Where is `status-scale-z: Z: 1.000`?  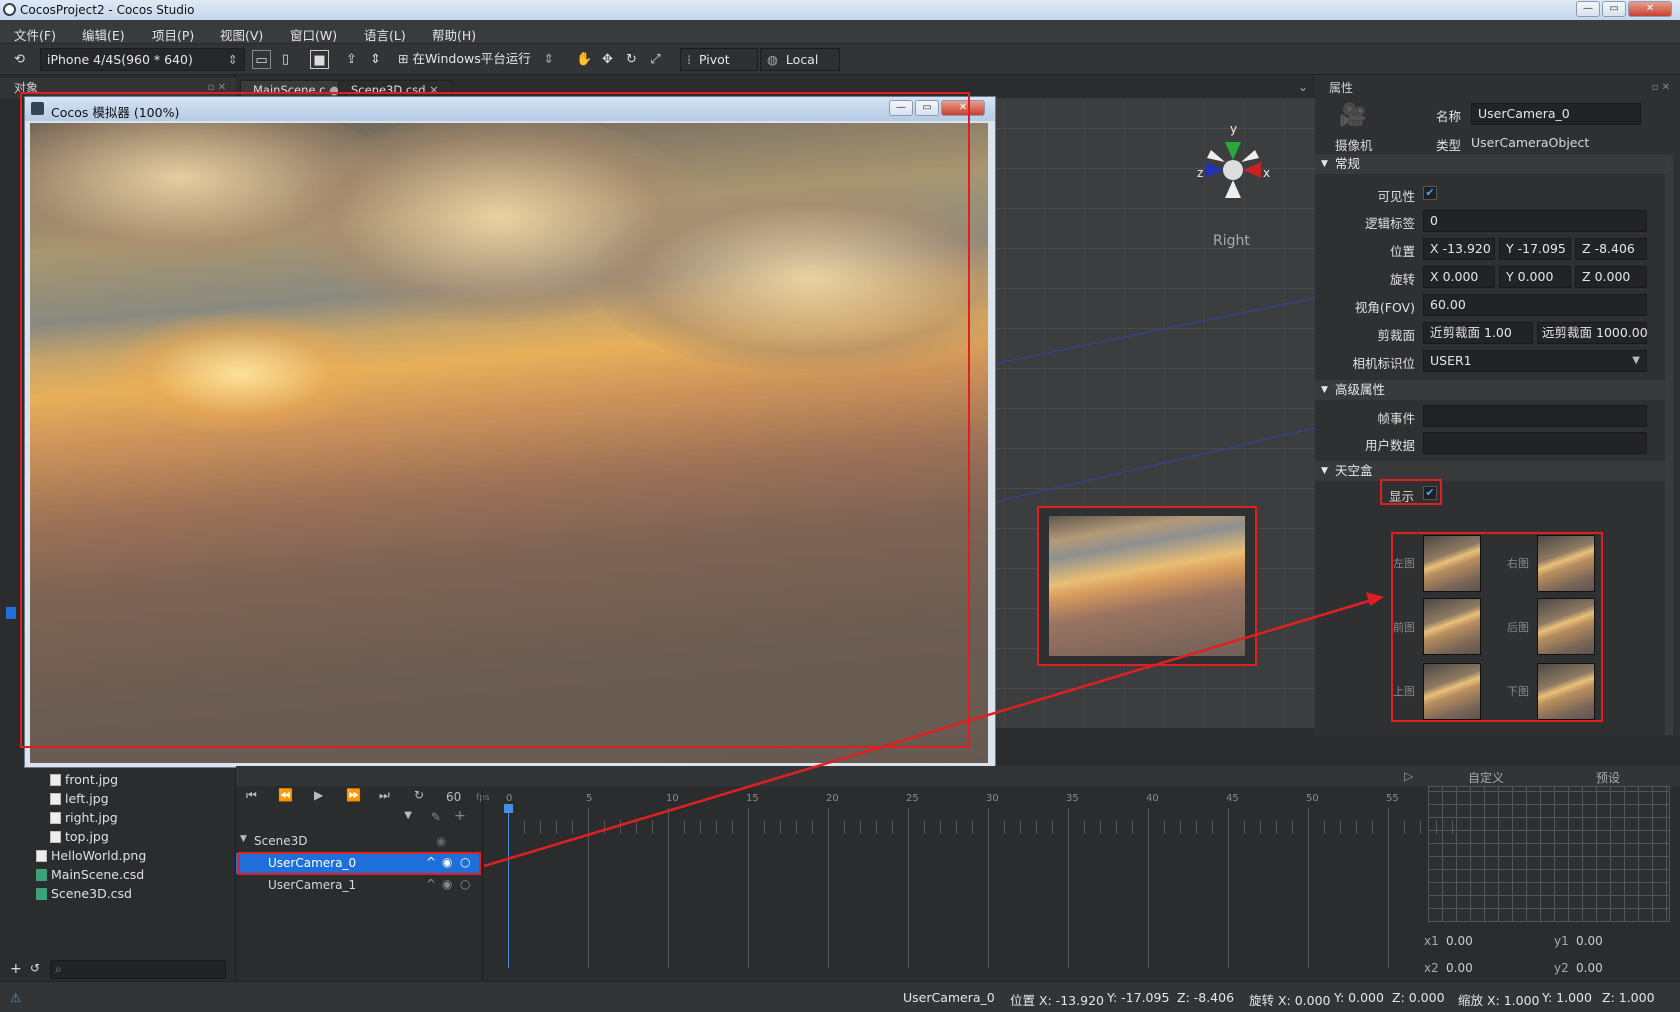 status-scale-z: Z: 1.000 is located at coordinates (1628, 997).